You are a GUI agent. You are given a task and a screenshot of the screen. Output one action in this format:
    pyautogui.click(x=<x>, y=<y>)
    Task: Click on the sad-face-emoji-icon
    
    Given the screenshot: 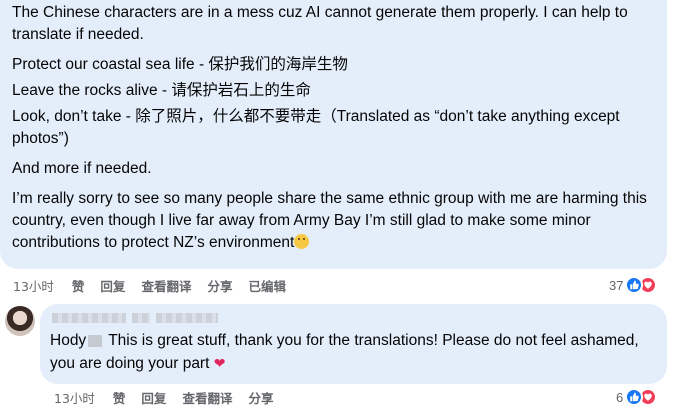 What is the action you would take?
    pyautogui.click(x=302, y=241)
    